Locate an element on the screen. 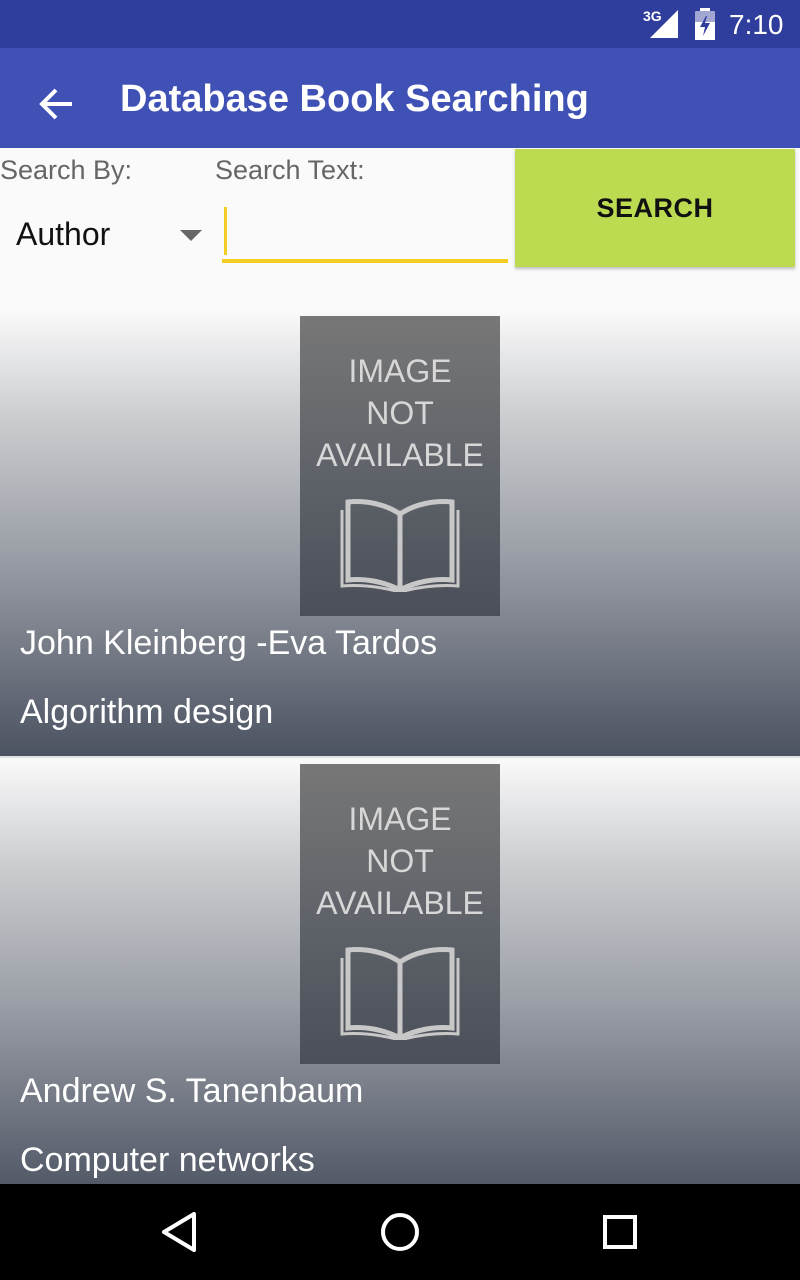  book-title: Algorithm design is located at coordinates (147, 712).